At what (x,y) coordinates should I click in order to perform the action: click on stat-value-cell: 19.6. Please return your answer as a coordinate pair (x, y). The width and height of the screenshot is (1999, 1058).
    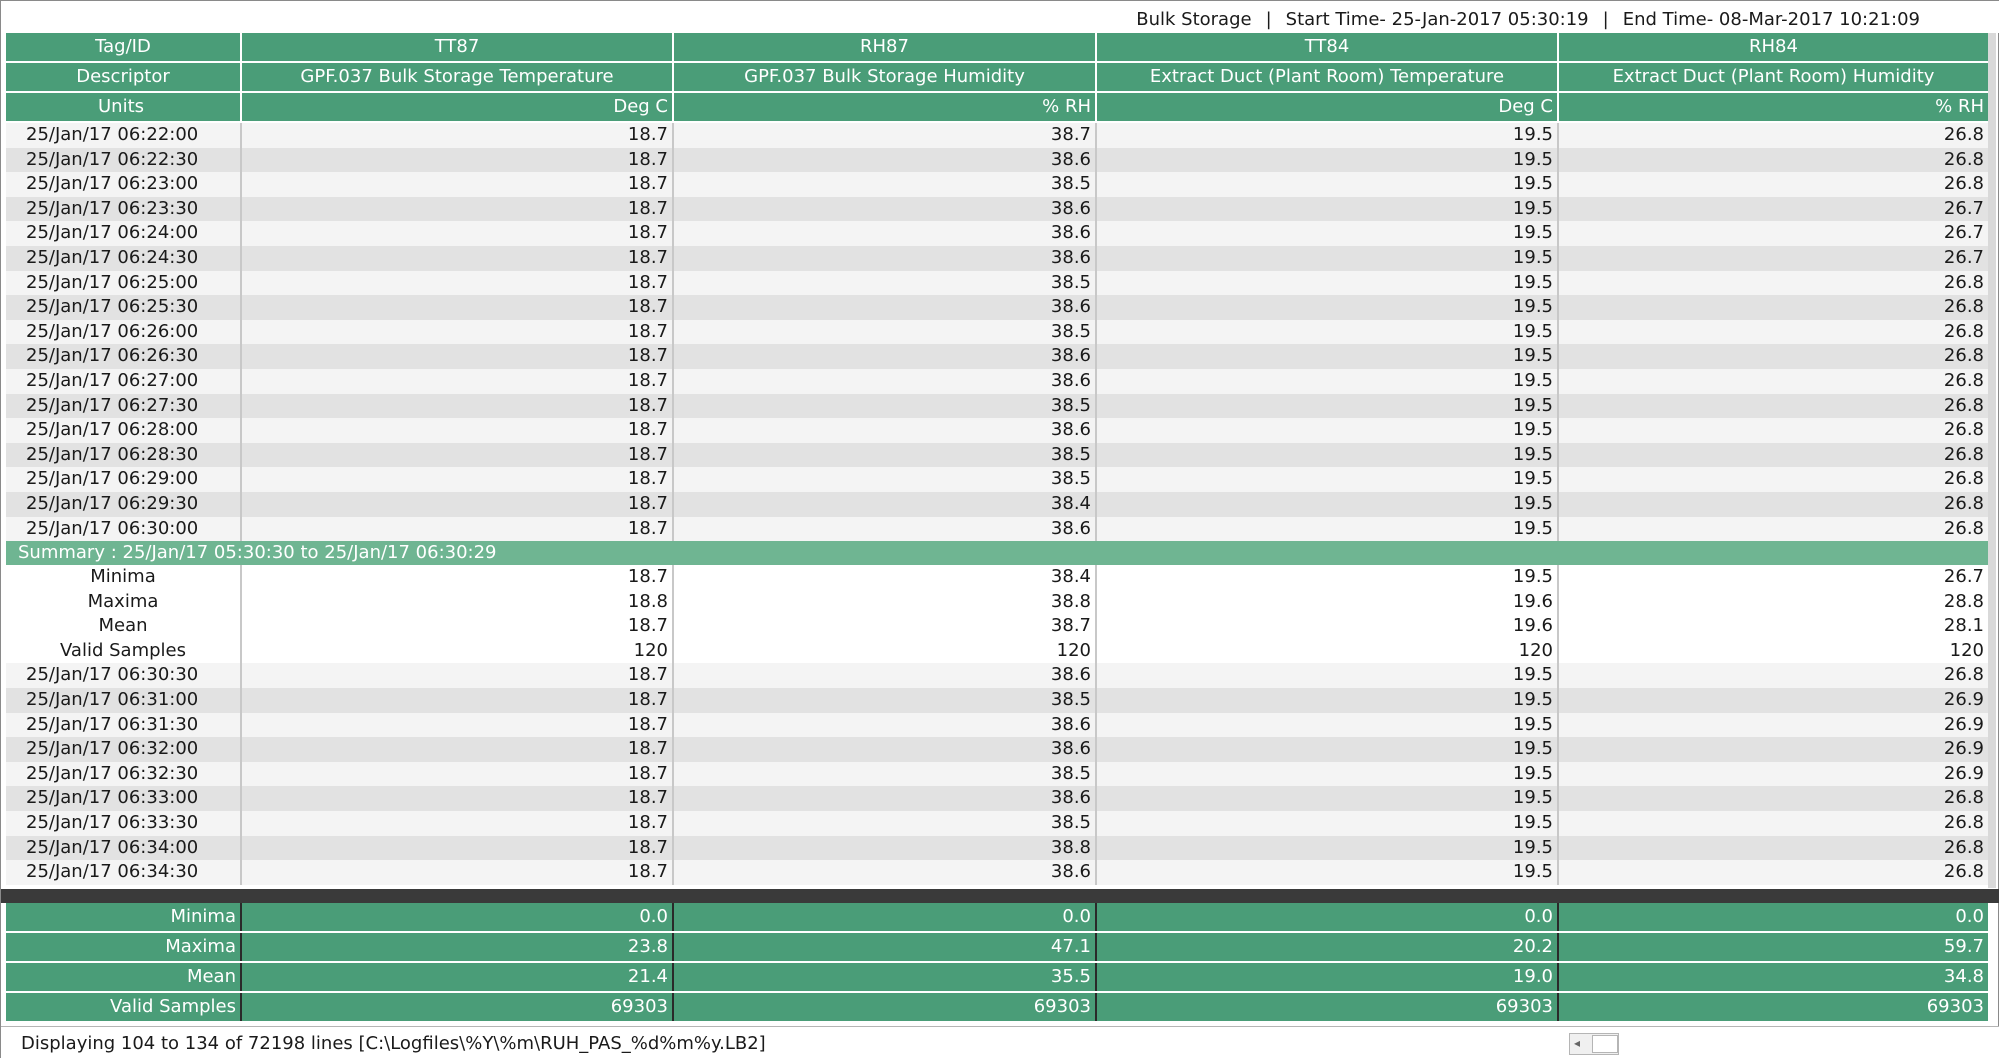
    Looking at the image, I should click on (1328, 602).